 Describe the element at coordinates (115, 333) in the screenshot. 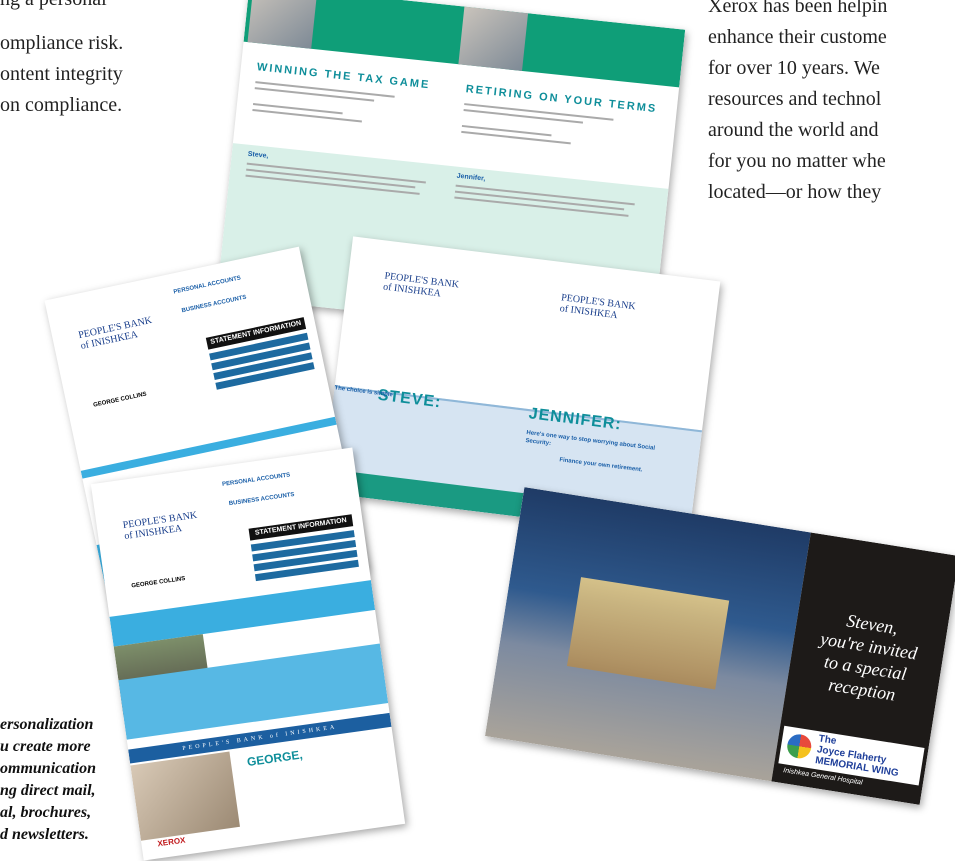

I see `statement-bank-logo: PEOPLE'S BANK of INISHKEA` at that location.